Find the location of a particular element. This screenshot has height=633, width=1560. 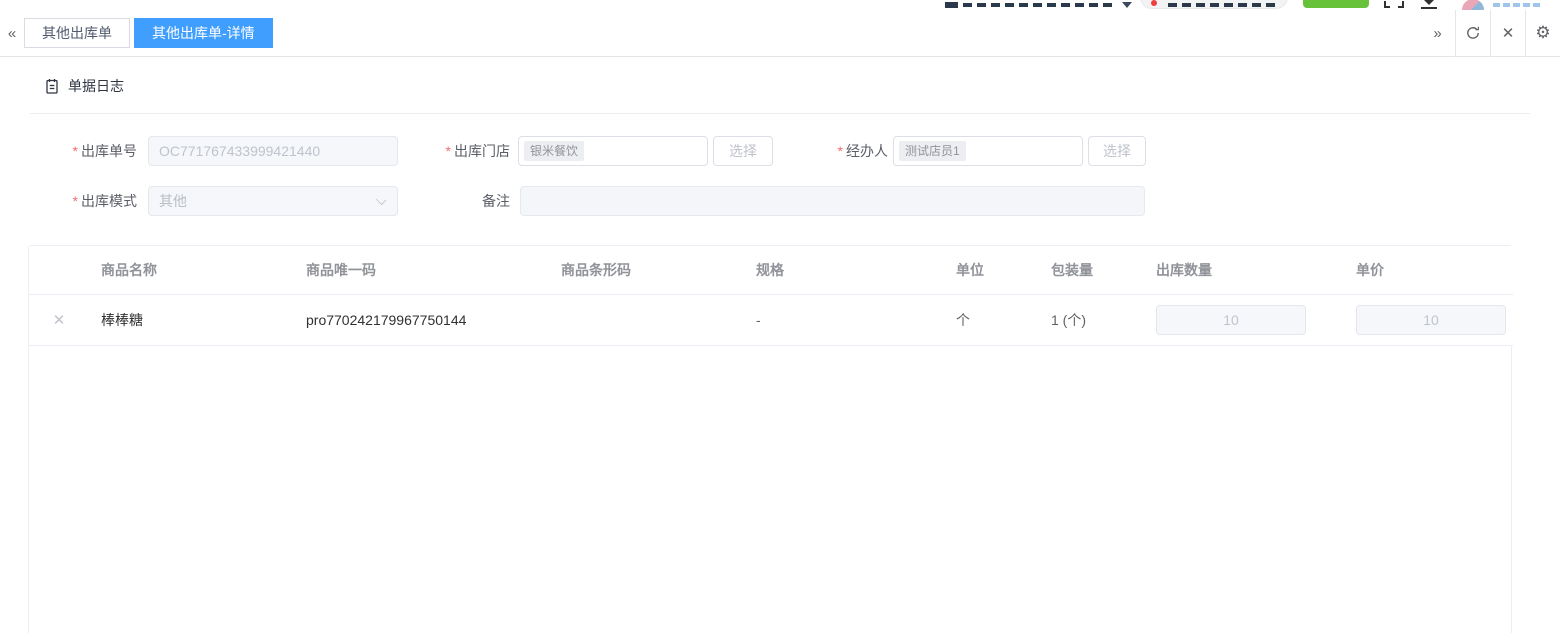

price-input is located at coordinates (1431, 319).